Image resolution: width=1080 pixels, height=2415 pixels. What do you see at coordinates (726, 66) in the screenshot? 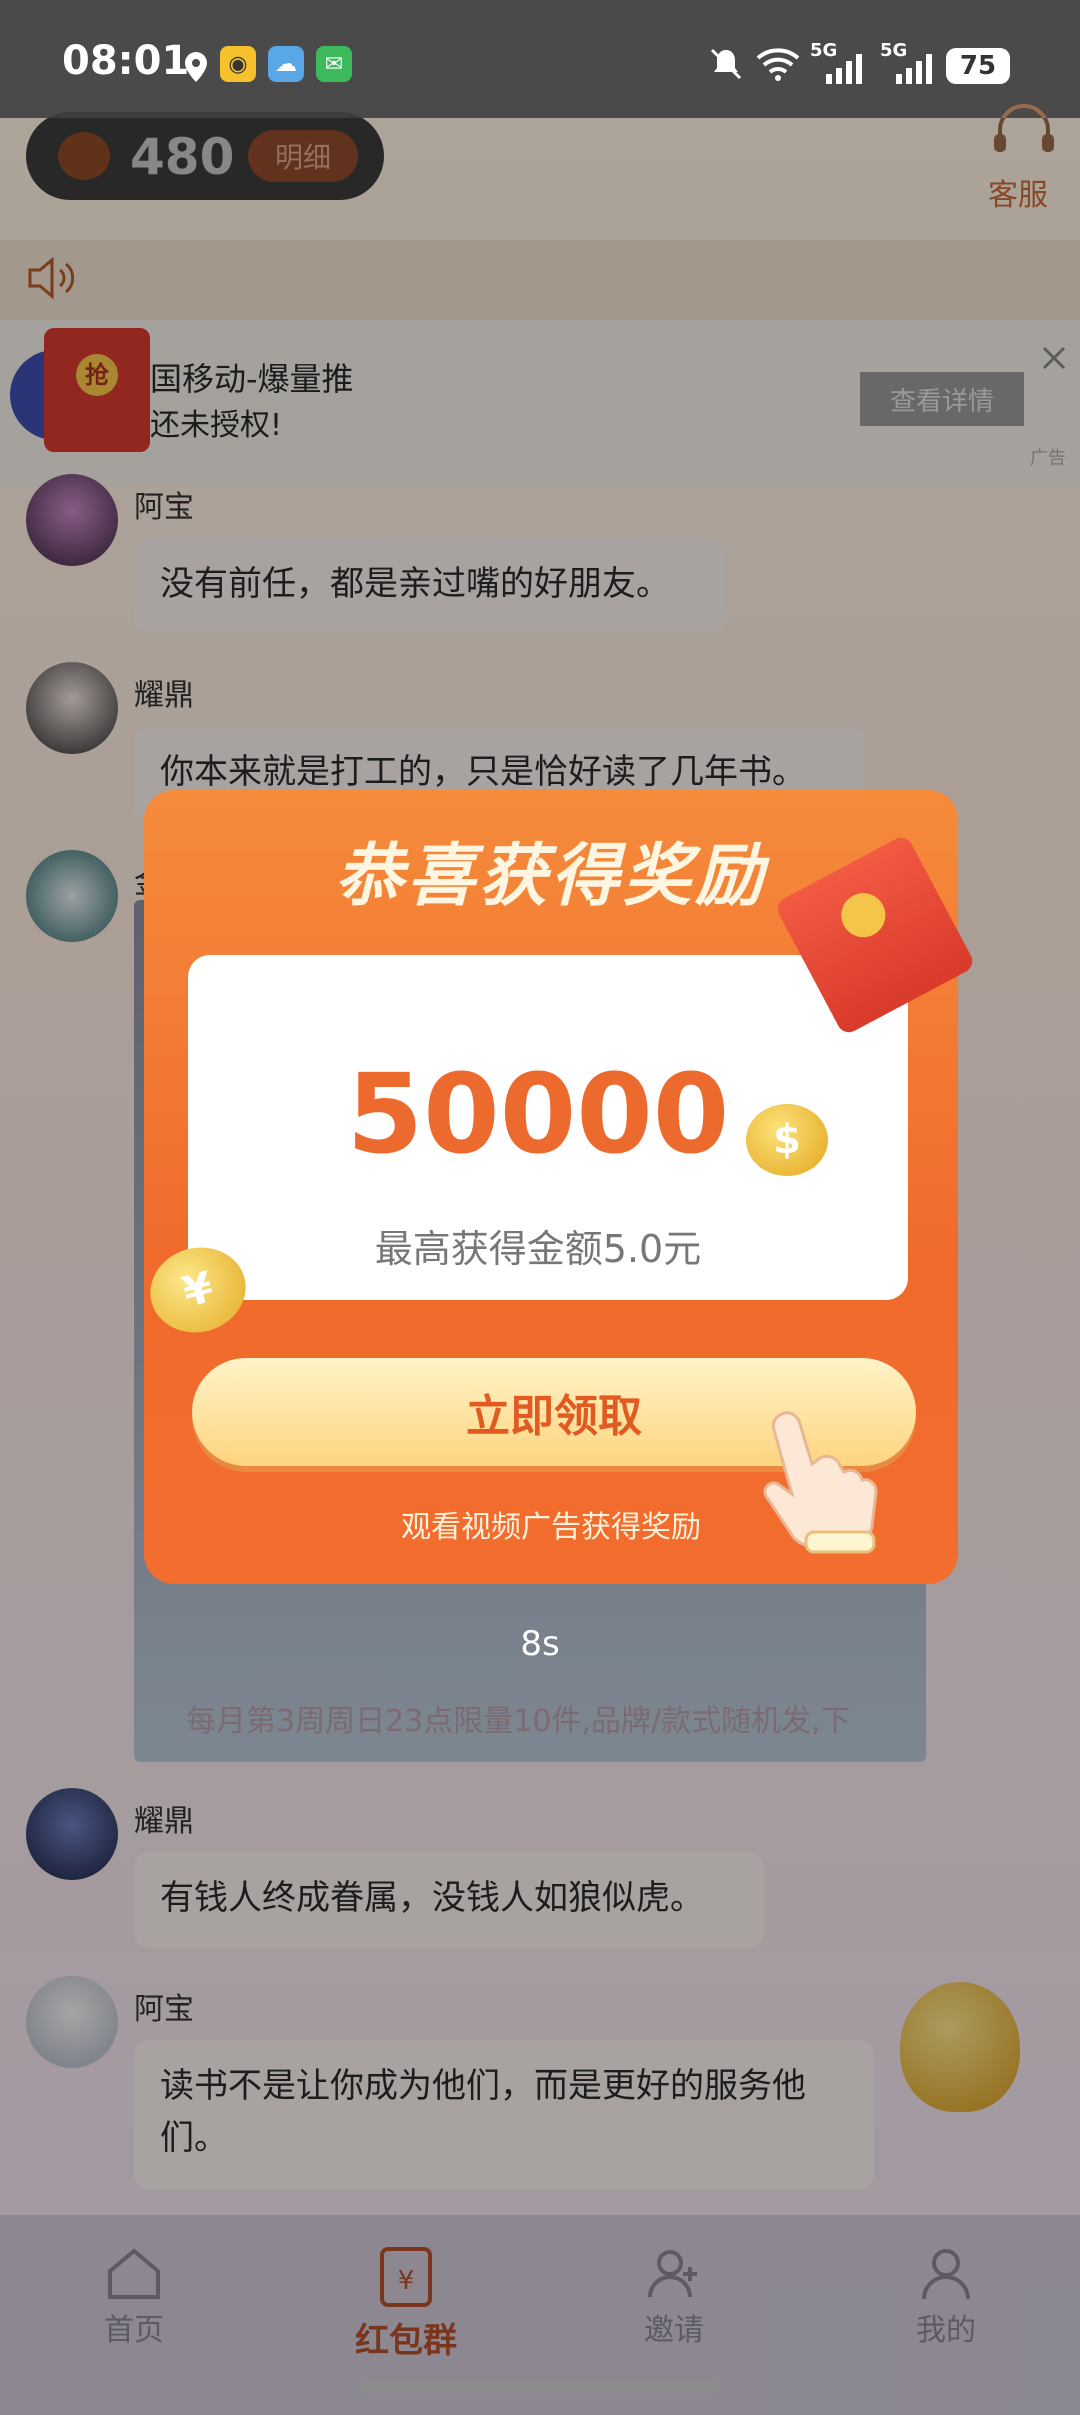
I see `mute-icon` at bounding box center [726, 66].